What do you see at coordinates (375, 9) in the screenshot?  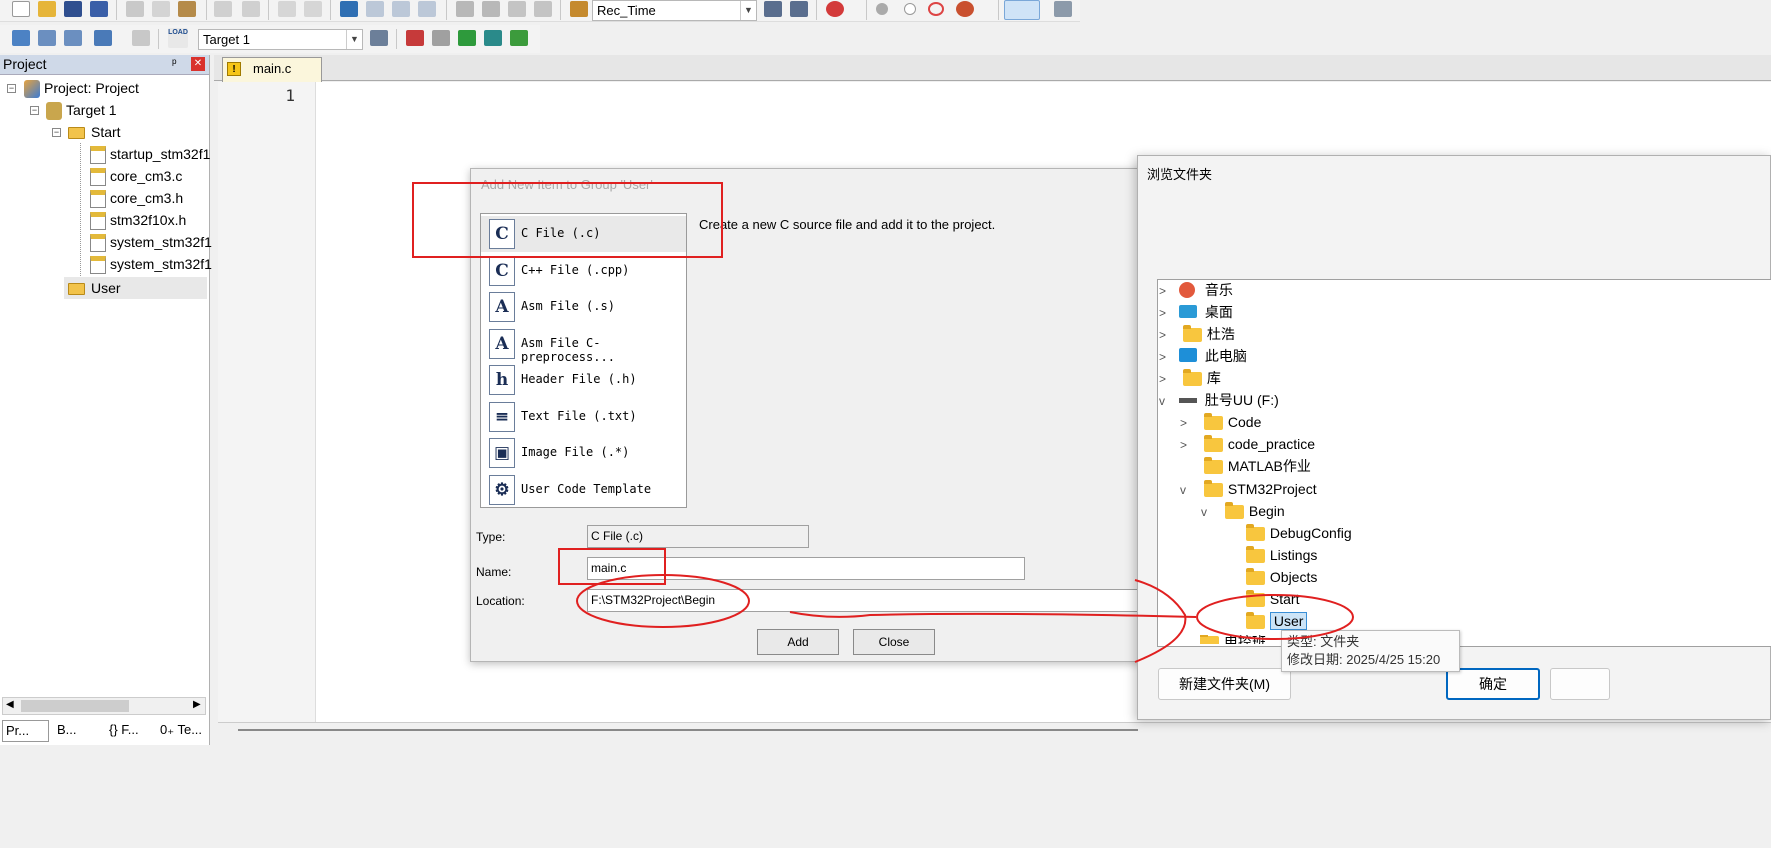 I see `prev-bookmark-icon` at bounding box center [375, 9].